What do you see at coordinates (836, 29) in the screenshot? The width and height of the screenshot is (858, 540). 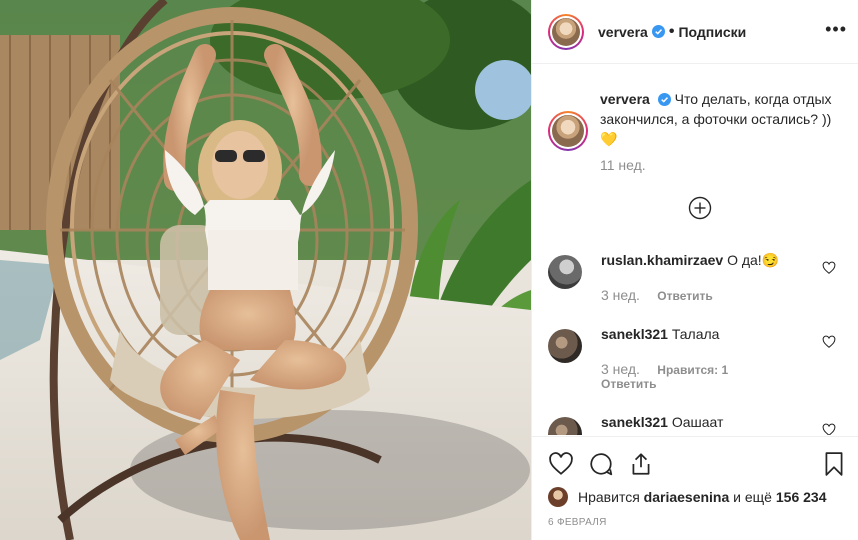 I see `more-options-icon: •••` at bounding box center [836, 29].